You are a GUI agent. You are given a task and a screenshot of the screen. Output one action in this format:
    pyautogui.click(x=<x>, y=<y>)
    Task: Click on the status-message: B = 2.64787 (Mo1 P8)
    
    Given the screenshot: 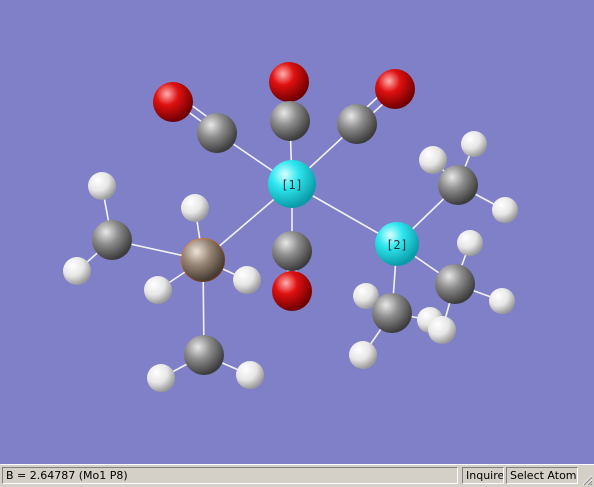 What is the action you would take?
    pyautogui.click(x=230, y=475)
    